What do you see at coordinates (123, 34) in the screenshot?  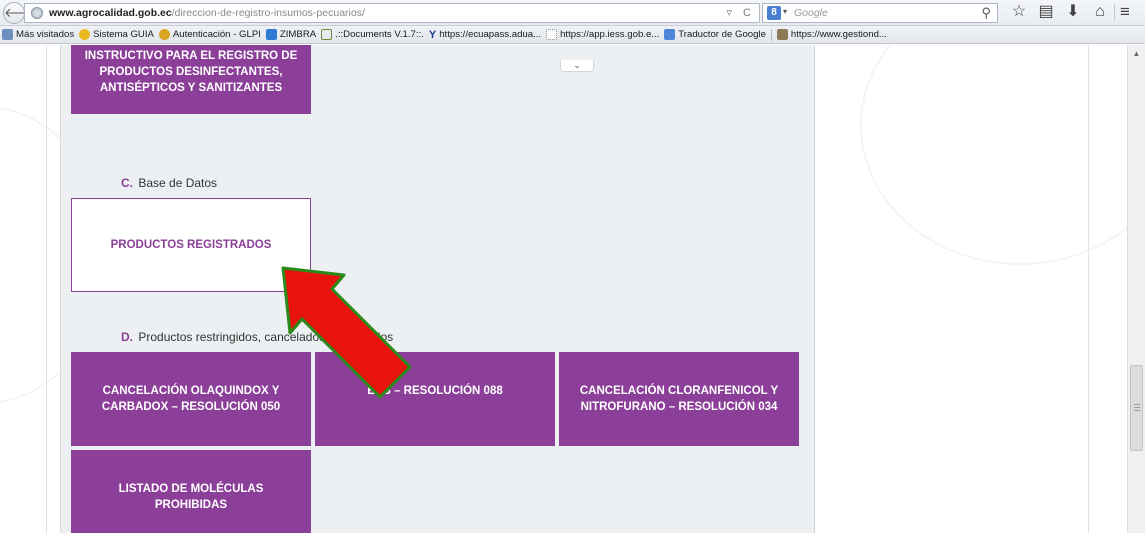 I see `bookmark-label: Sistema GUIA` at bounding box center [123, 34].